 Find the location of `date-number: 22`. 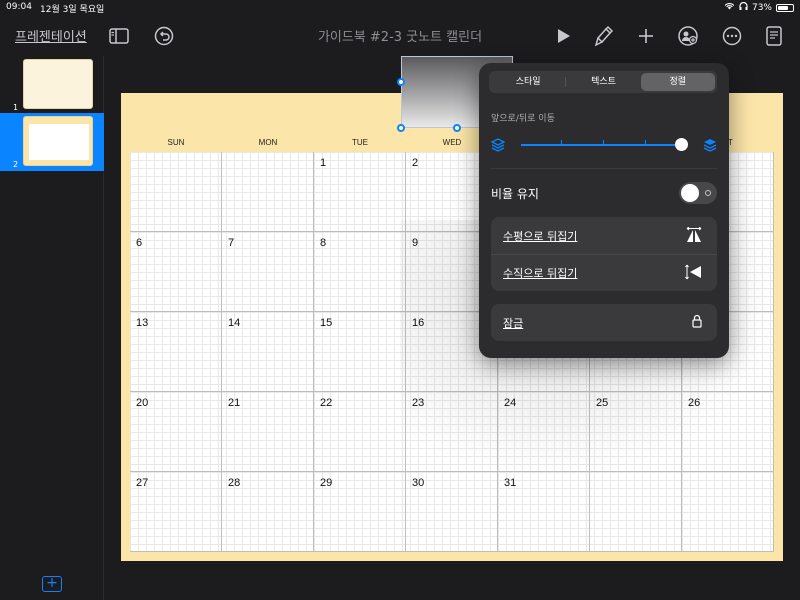

date-number: 22 is located at coordinates (326, 403).